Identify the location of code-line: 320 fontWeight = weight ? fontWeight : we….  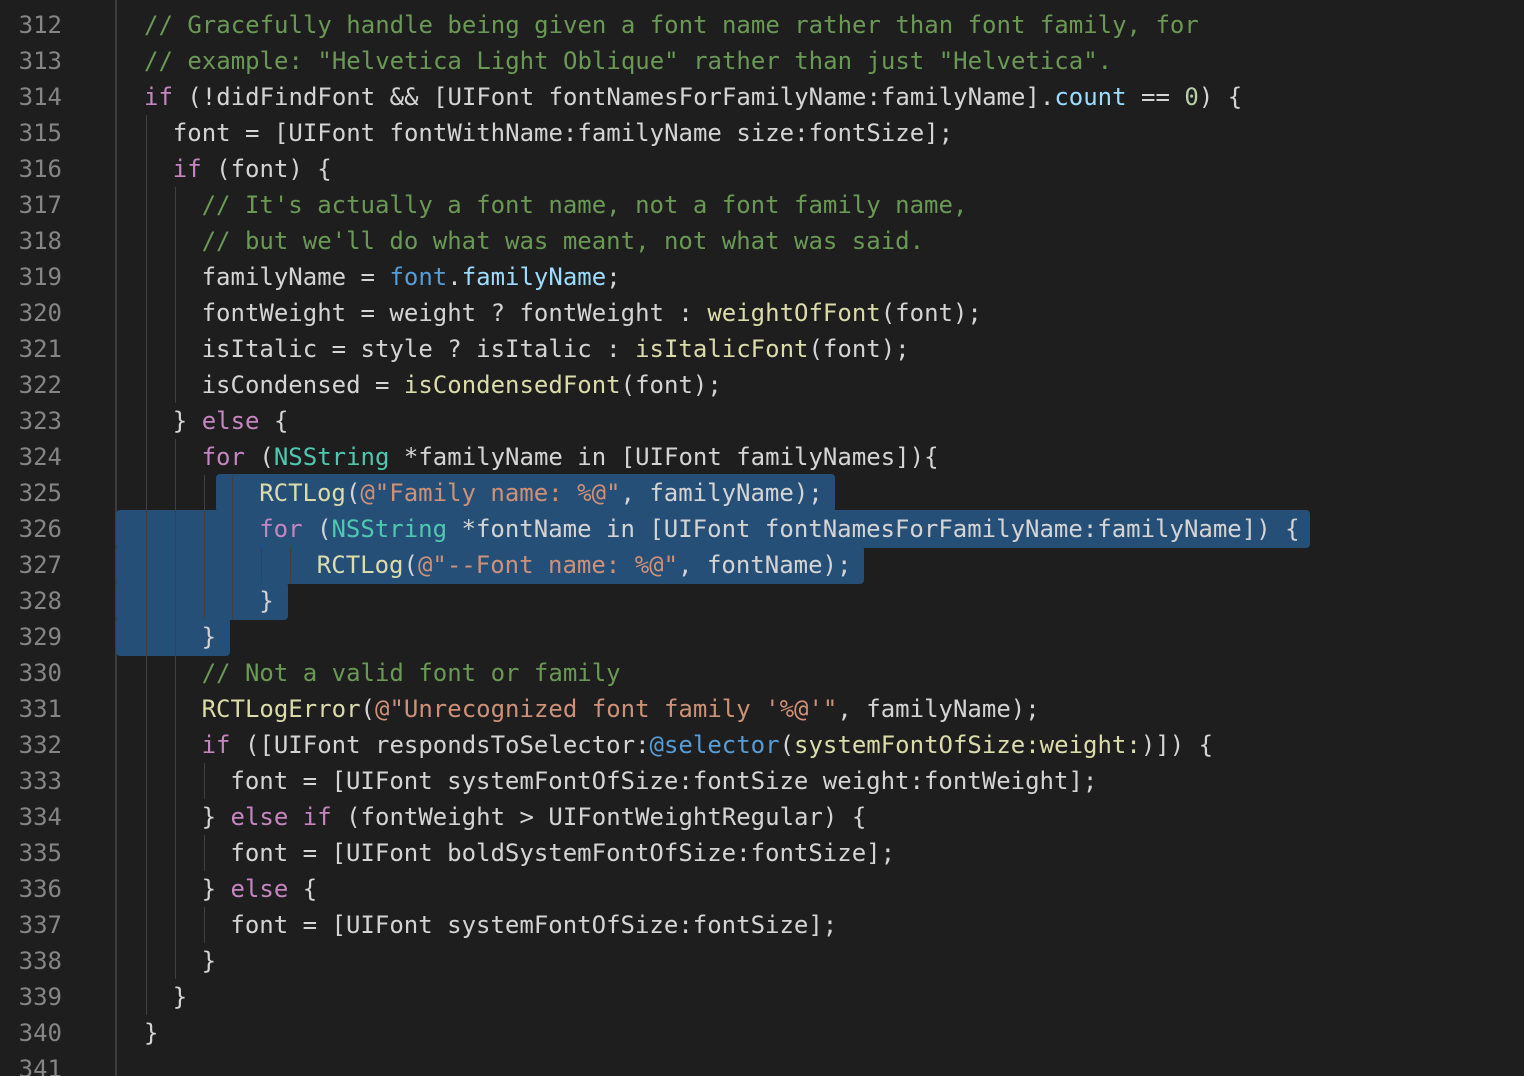
(762, 313).